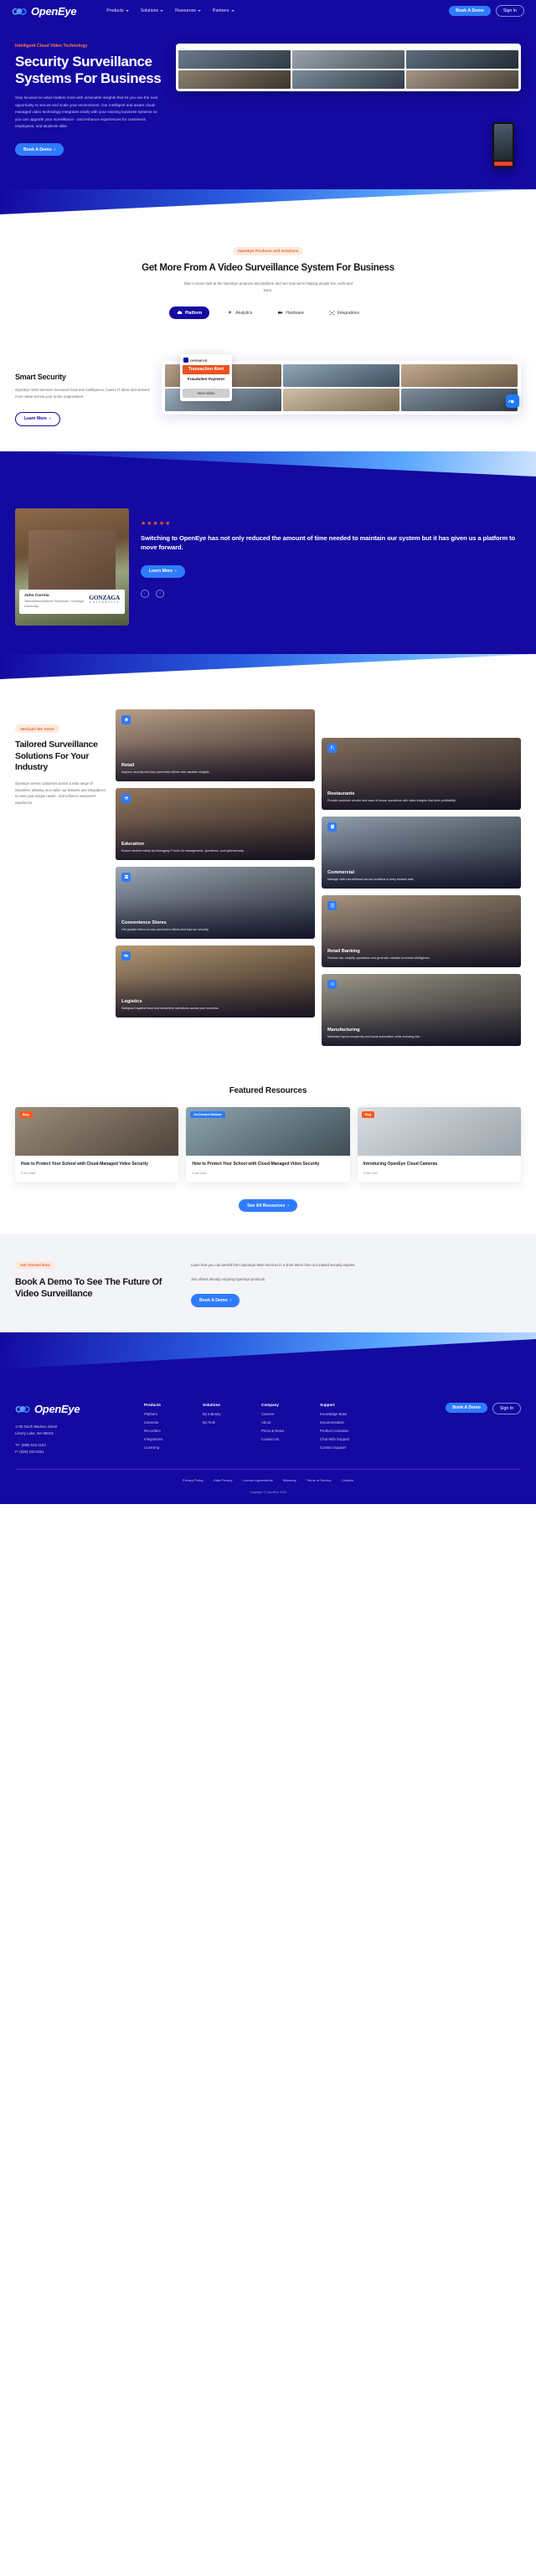 This screenshot has width=536, height=2576. Describe the element at coordinates (167, 1414) in the screenshot. I see `footer-link: Platform` at that location.